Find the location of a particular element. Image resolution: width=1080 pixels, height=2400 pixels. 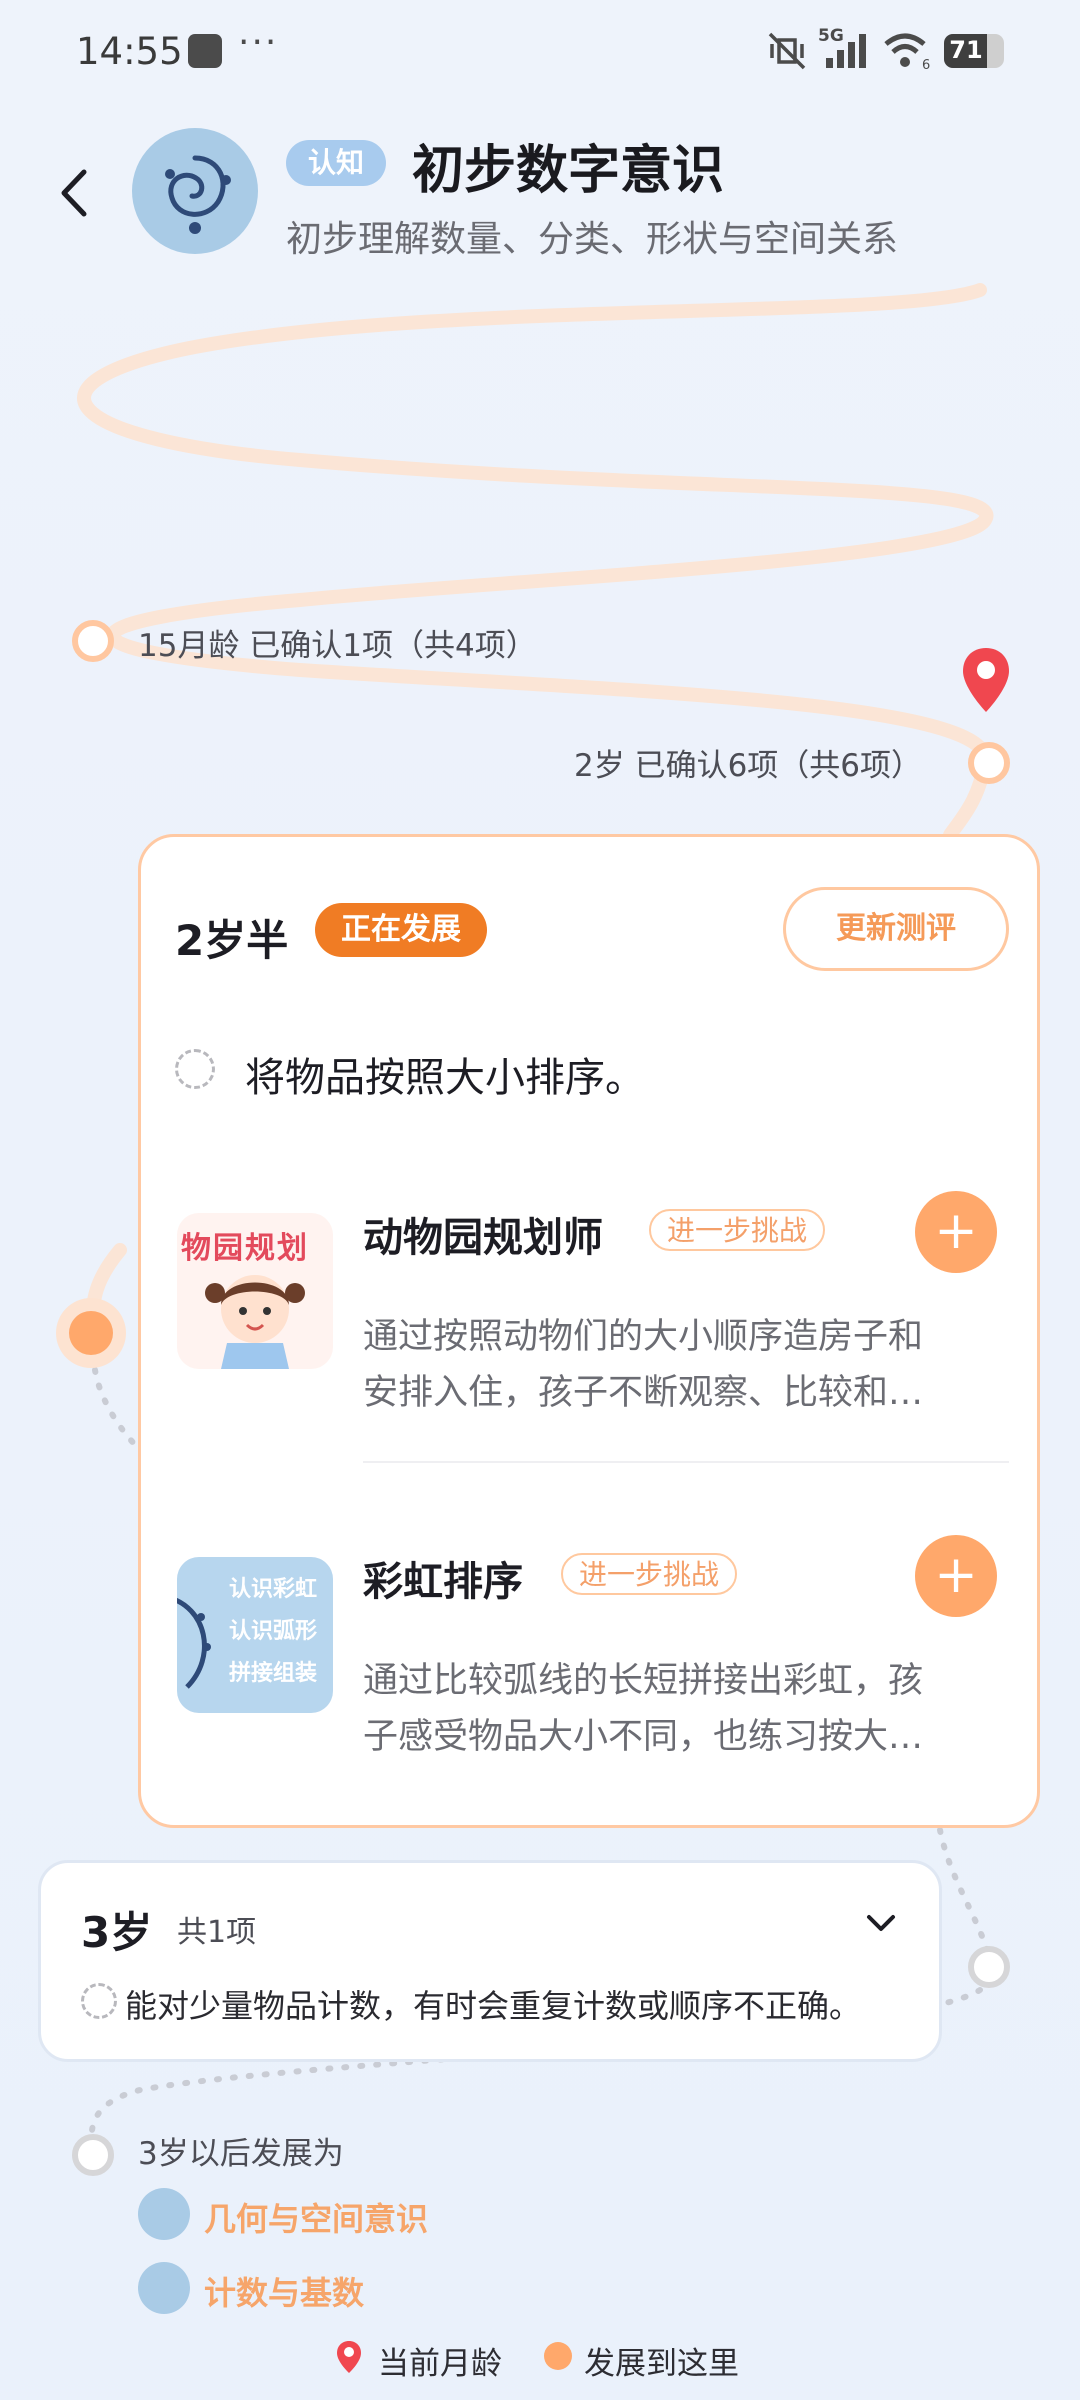

activity-title: 彩虹排序 is located at coordinates (443, 1578).